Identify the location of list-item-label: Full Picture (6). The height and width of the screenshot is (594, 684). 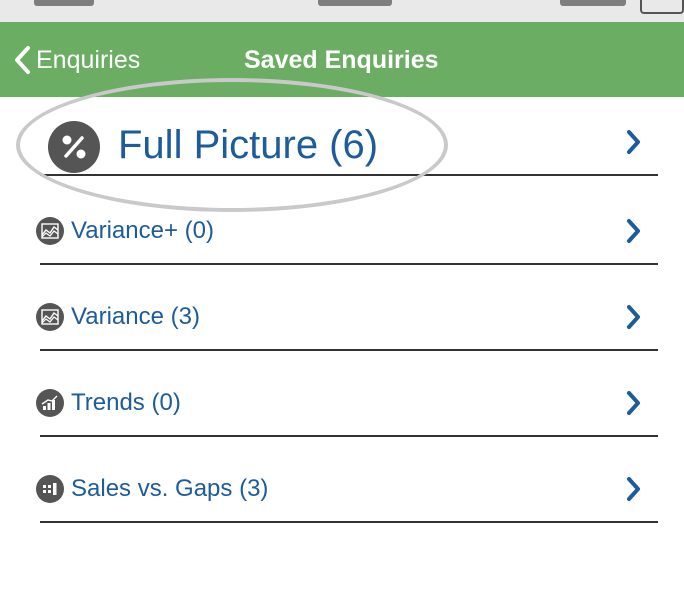
(248, 145).